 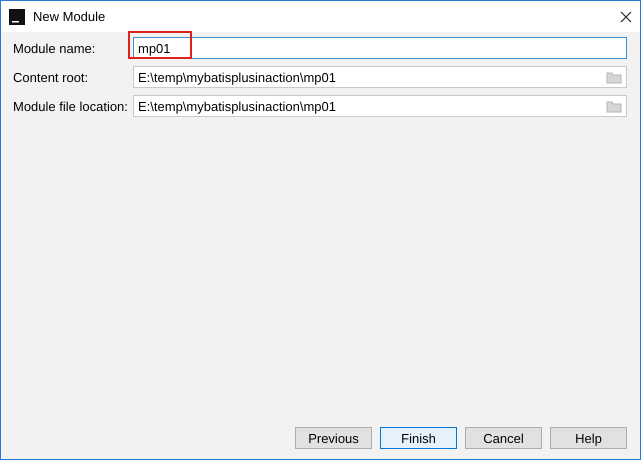 I want to click on field-label: Module name:, so click(x=54, y=48).